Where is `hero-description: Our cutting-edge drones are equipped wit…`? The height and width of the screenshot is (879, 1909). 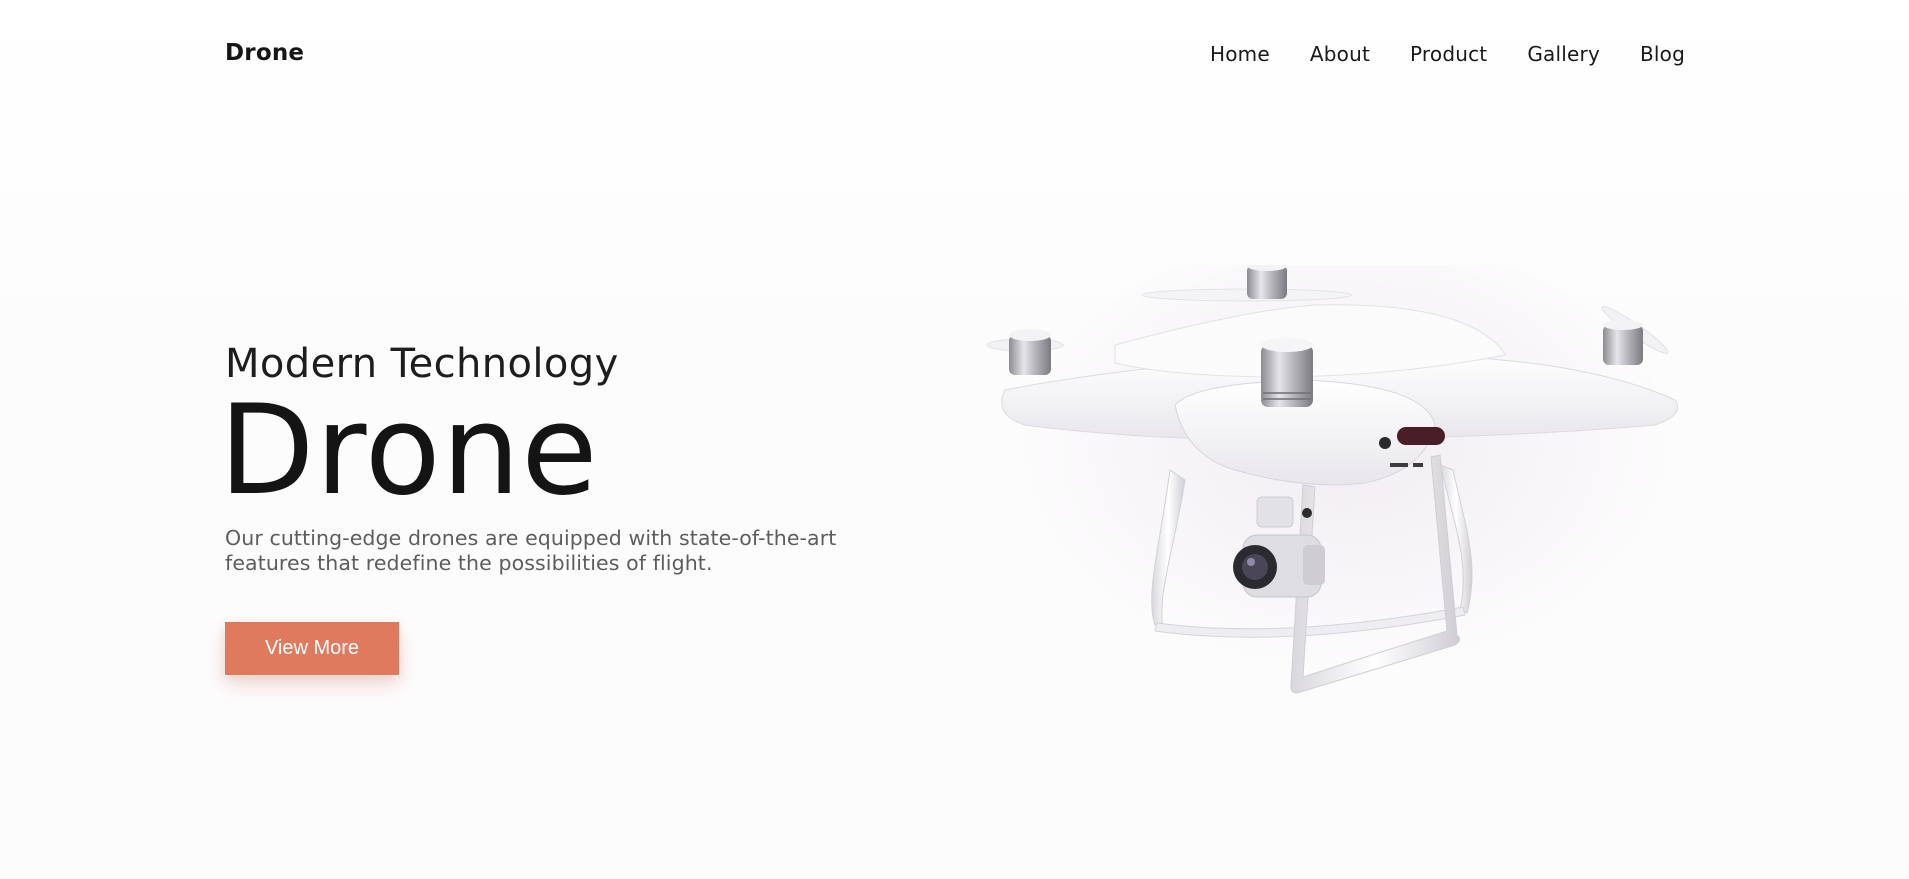 hero-description: Our cutting-edge drones are equipped wit… is located at coordinates (531, 550).